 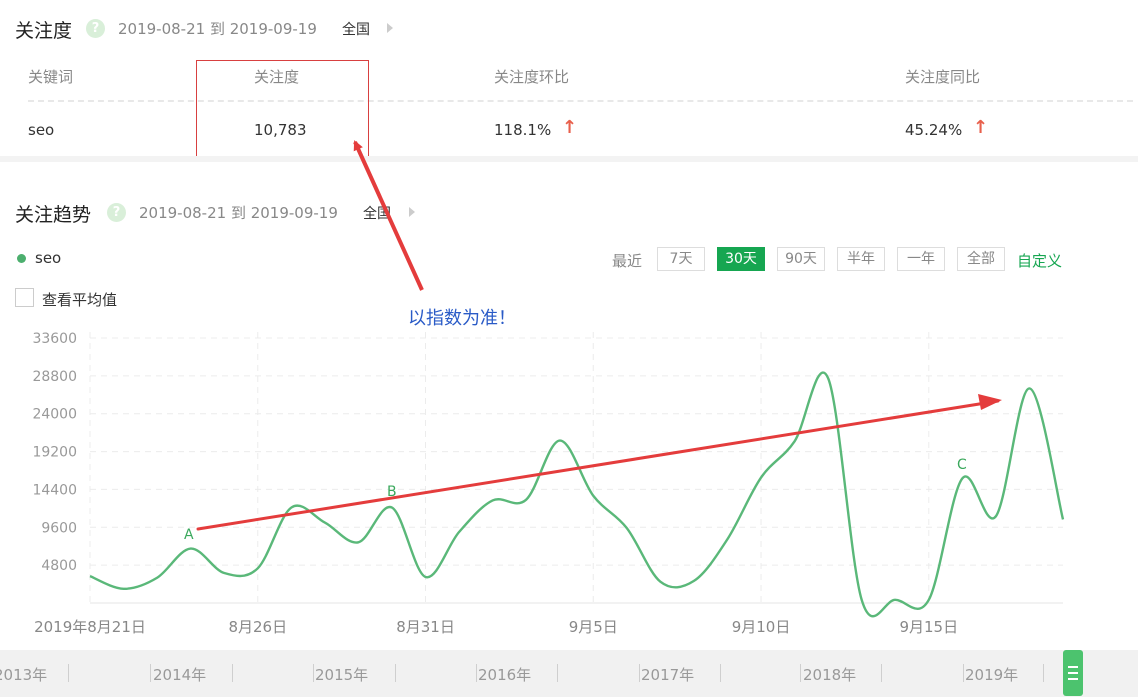 What do you see at coordinates (668, 675) in the screenshot?
I see `timeline-year-label: 2017年` at bounding box center [668, 675].